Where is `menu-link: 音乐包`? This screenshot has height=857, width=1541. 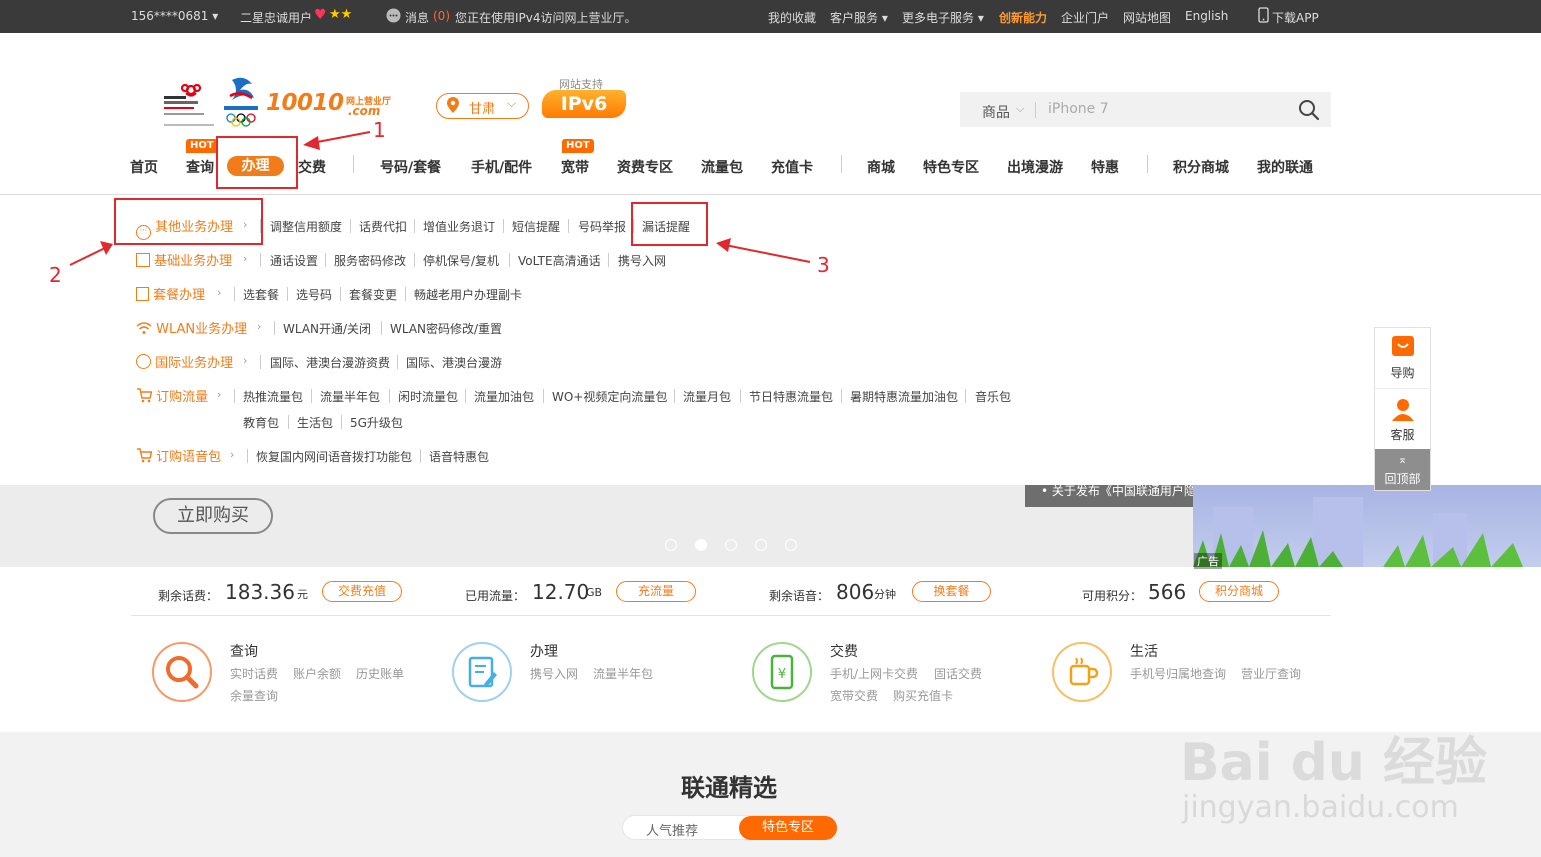 menu-link: 音乐包 is located at coordinates (993, 396).